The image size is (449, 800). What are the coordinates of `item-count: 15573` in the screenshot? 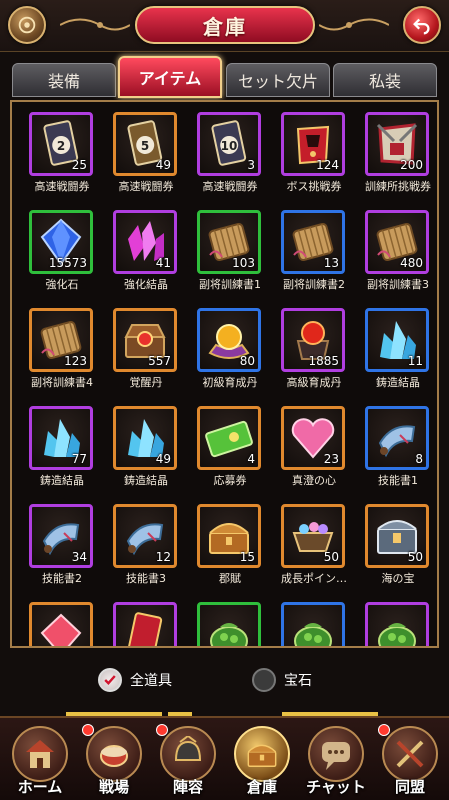 It's located at (67, 263).